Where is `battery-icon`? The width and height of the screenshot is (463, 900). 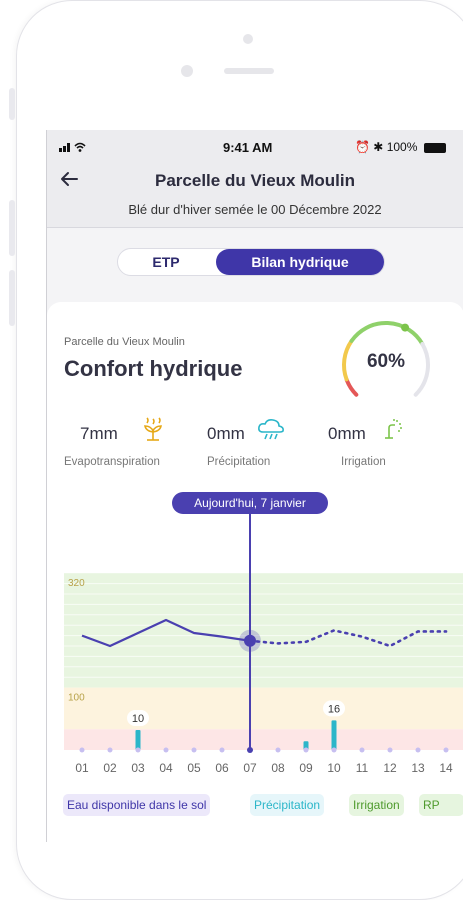 battery-icon is located at coordinates (434, 147).